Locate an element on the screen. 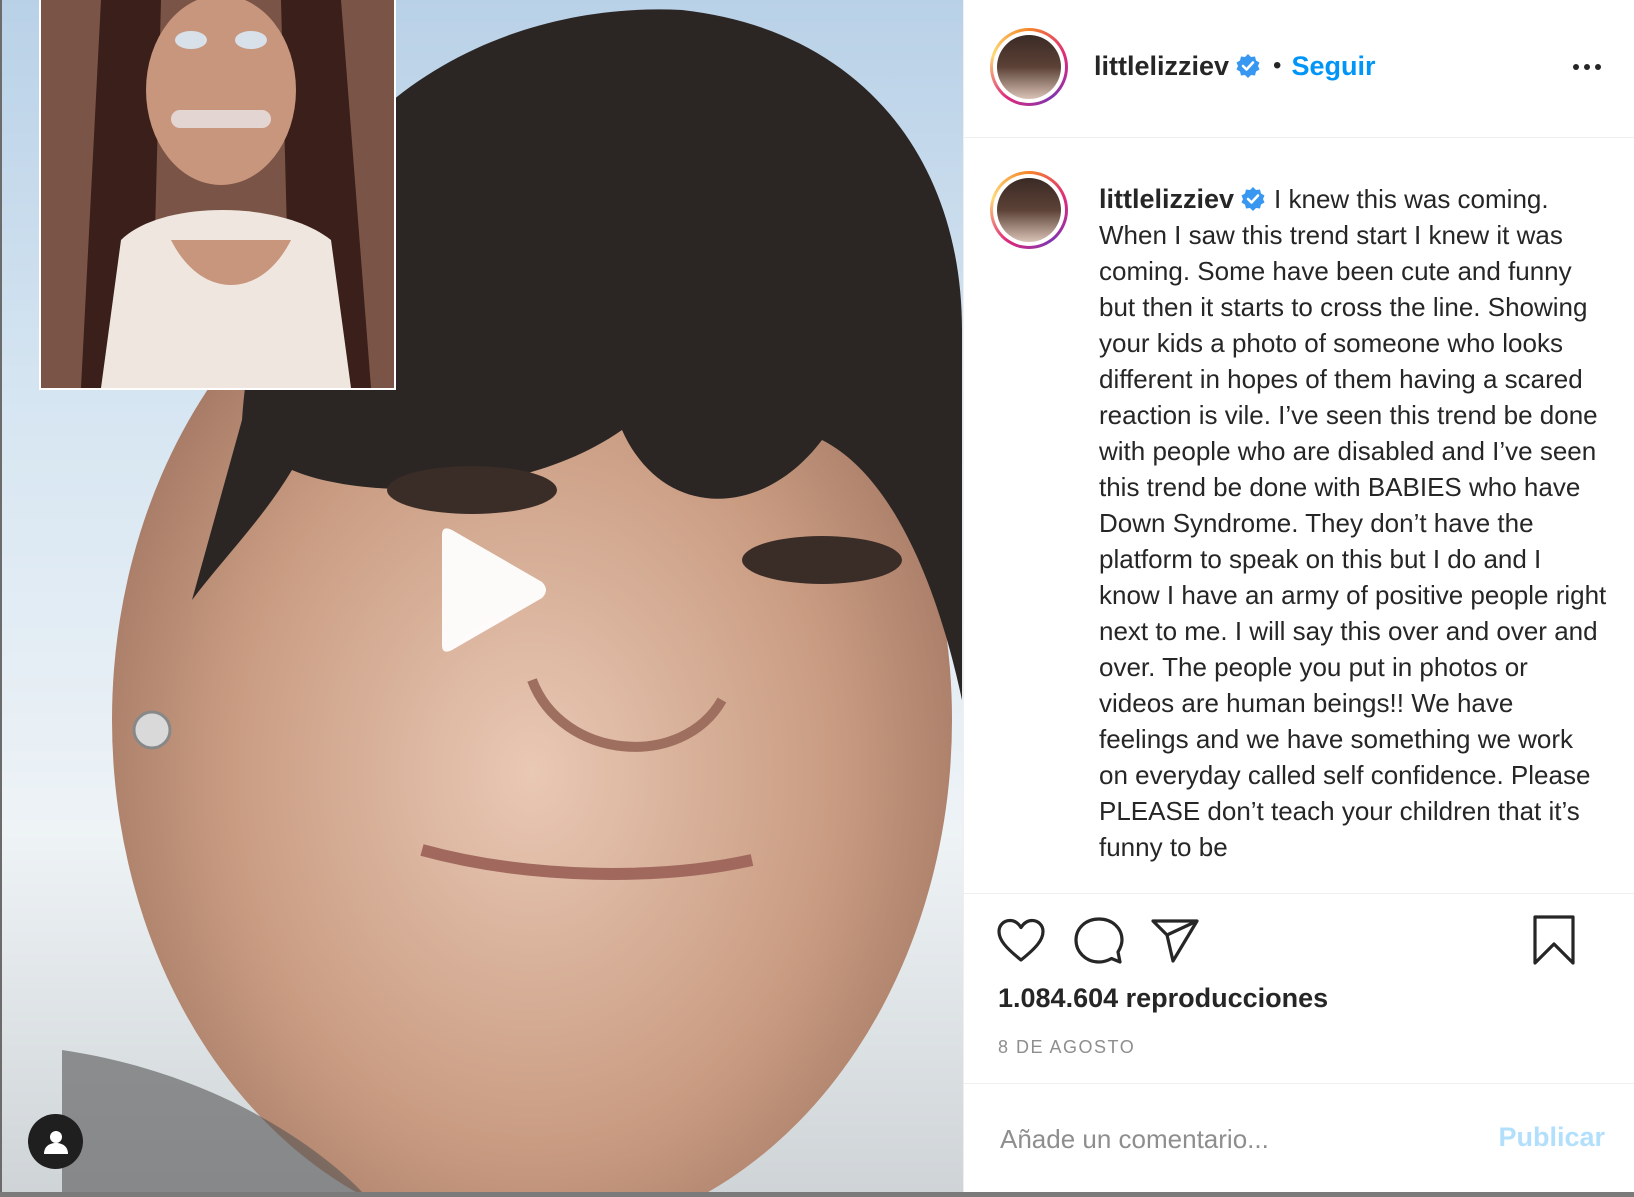 The height and width of the screenshot is (1197, 1634). comment-section: Publicar is located at coordinates (1299, 1137).